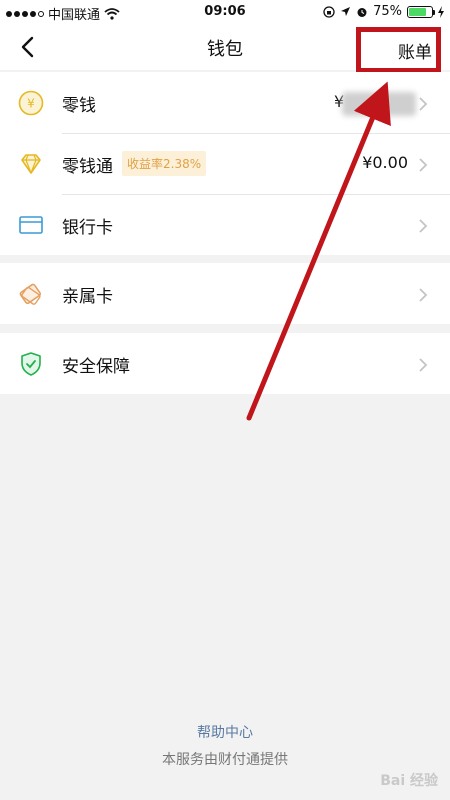  Describe the element at coordinates (225, 760) in the screenshot. I see `service-provider-note: 本服务由财付通提供` at that location.